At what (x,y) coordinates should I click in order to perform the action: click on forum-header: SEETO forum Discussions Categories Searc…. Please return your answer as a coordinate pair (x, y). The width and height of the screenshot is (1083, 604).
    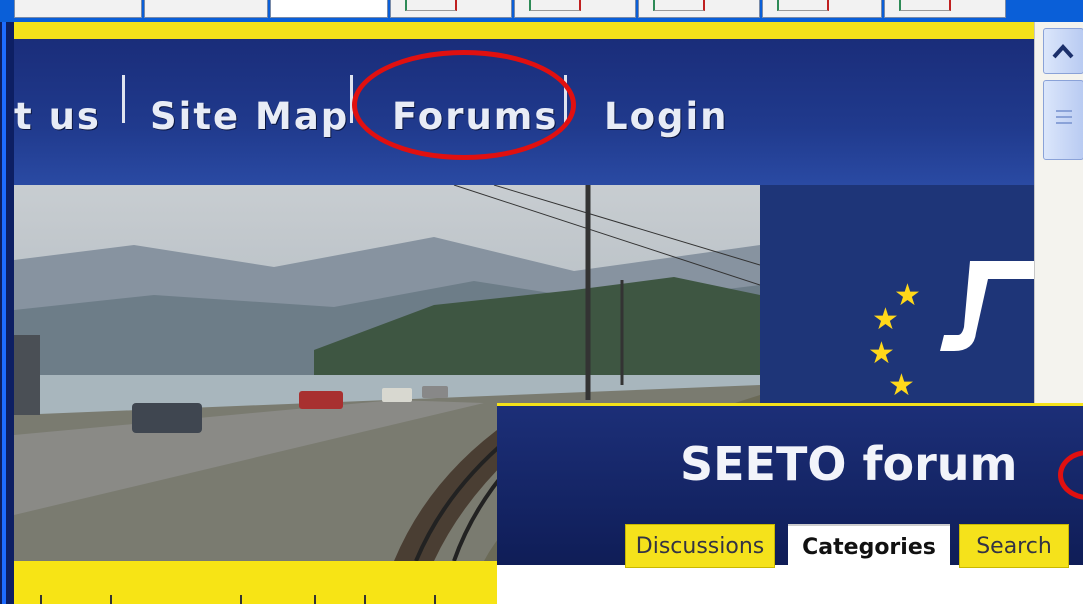
    Looking at the image, I should click on (790, 485).